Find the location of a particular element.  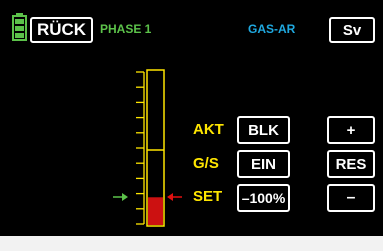

reset-button: RES is located at coordinates (351, 164).